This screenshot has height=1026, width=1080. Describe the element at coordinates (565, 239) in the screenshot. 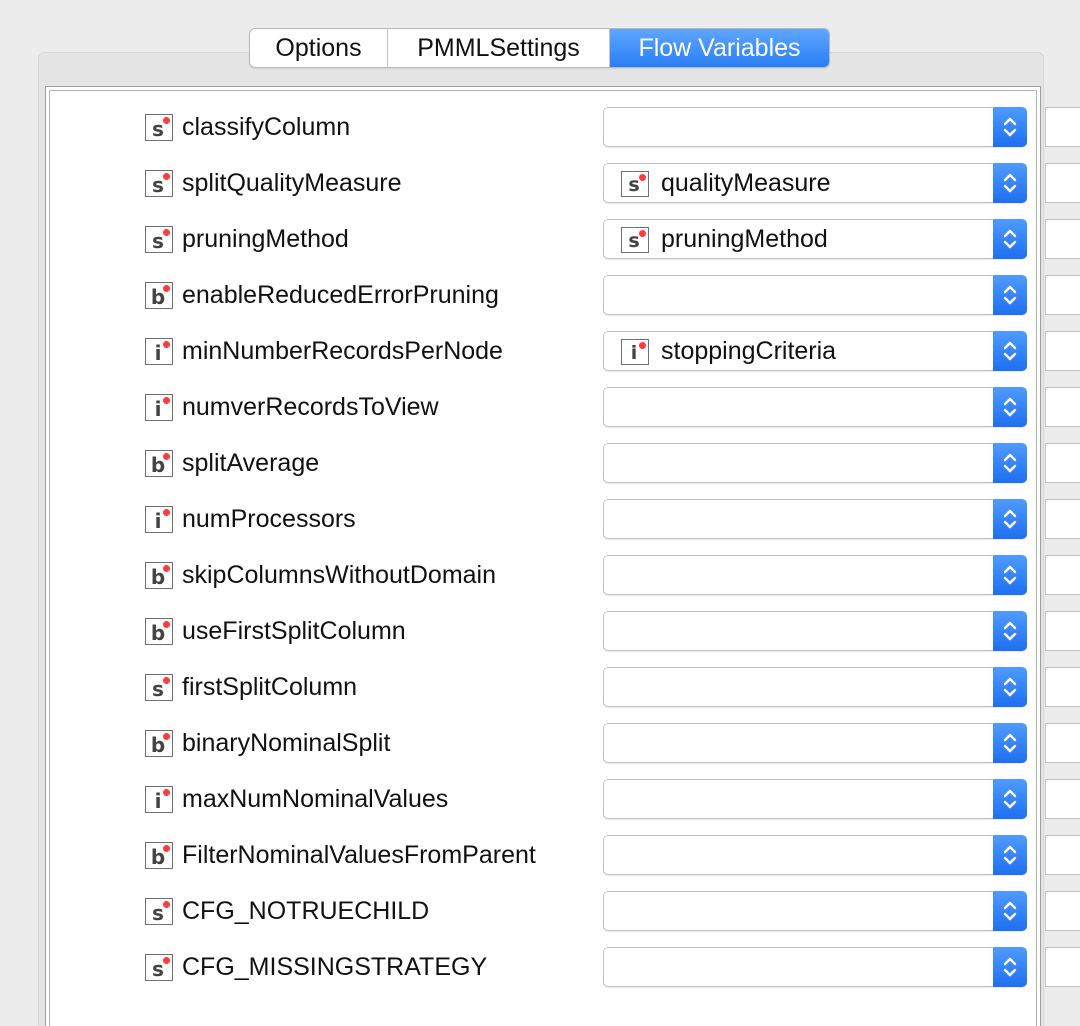

I see `flow-variable-row: s pruningMethod s pruningMethod` at that location.